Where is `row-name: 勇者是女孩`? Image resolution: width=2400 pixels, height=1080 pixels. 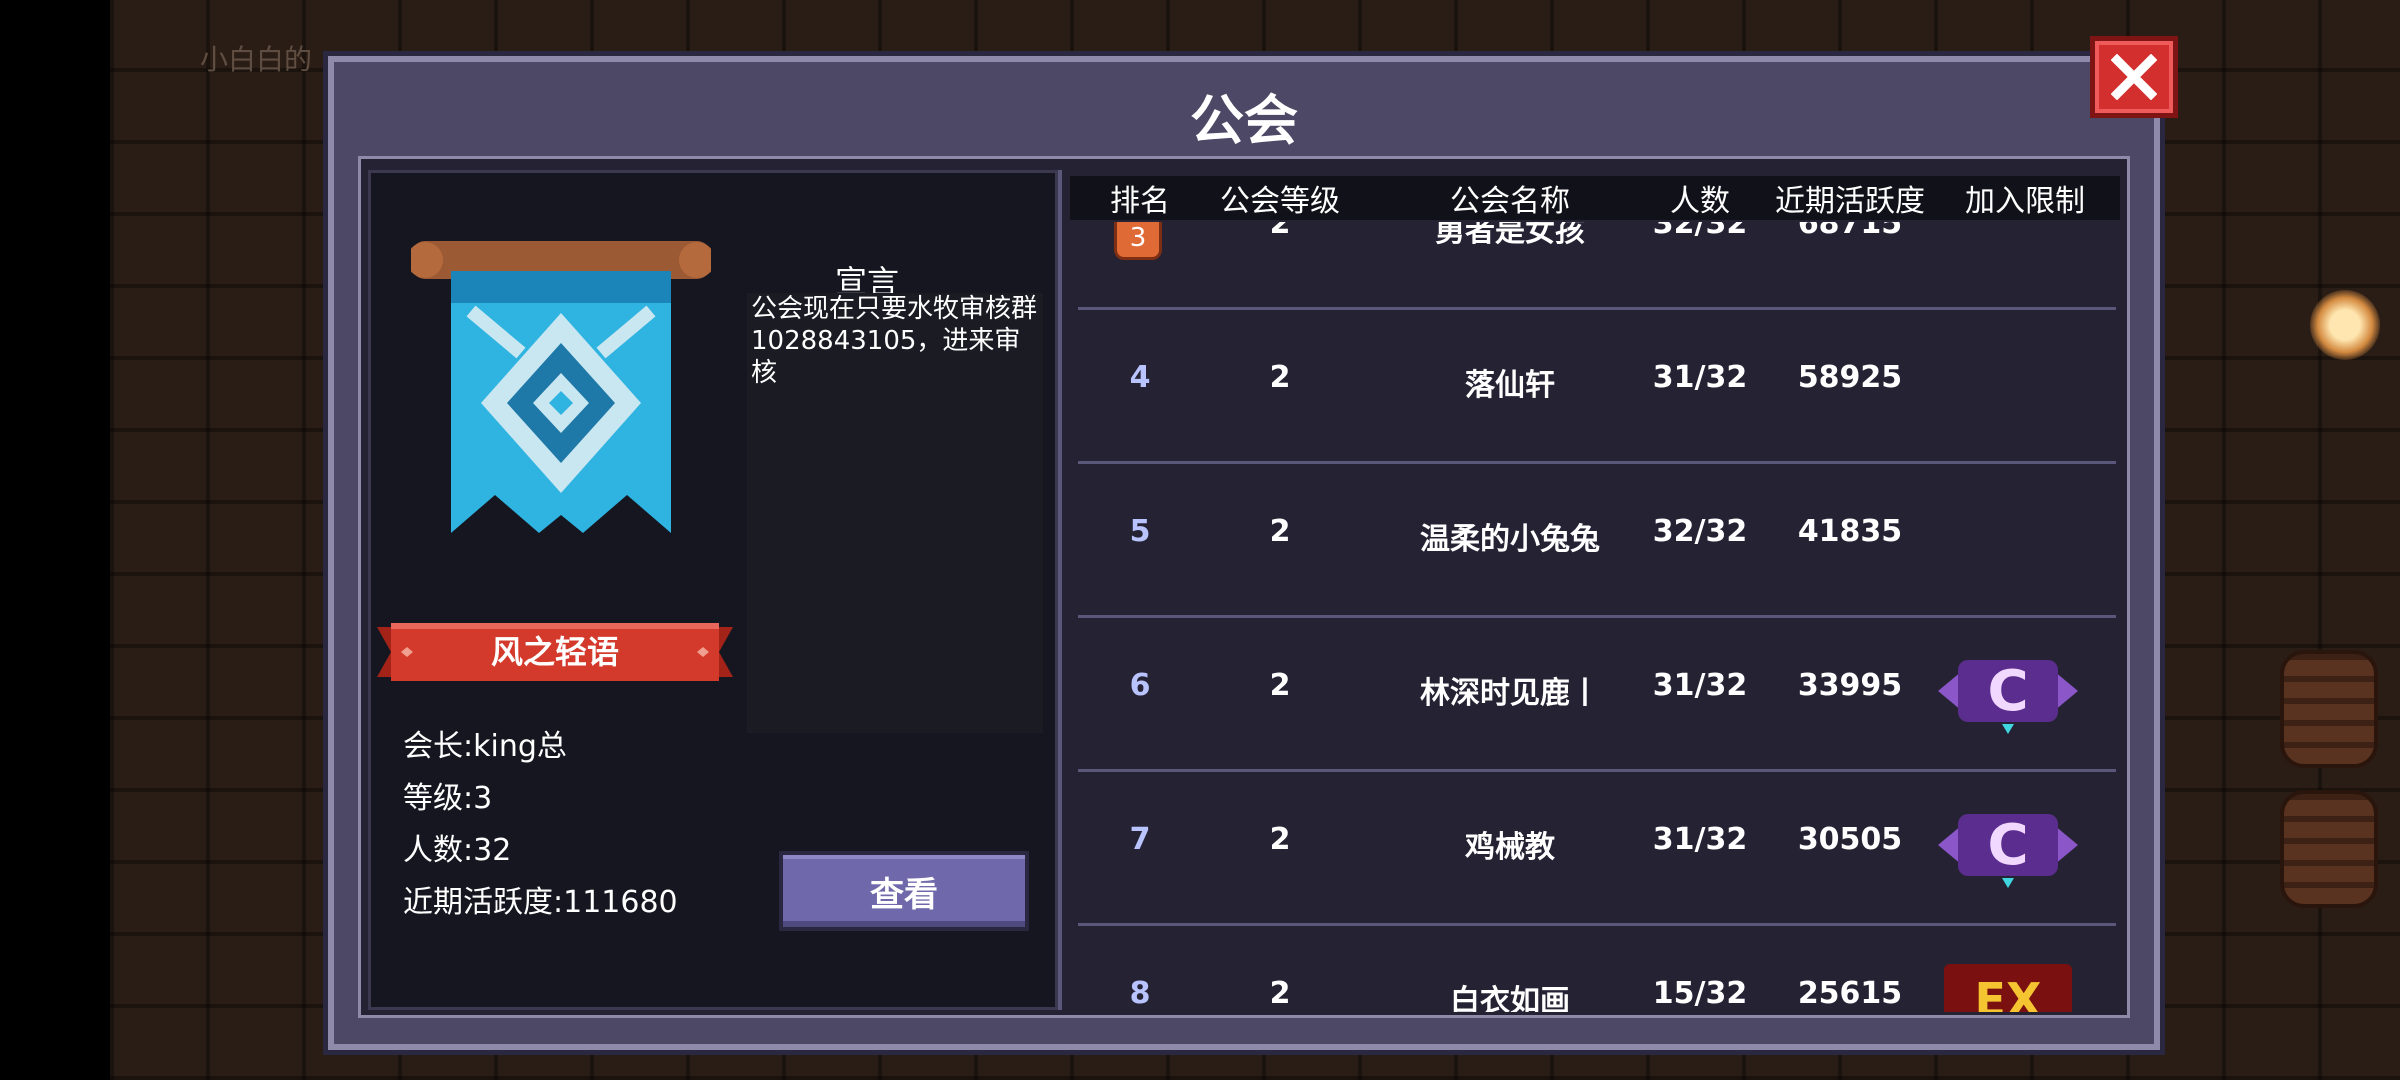
row-name: 勇者是女孩 is located at coordinates (1510, 235).